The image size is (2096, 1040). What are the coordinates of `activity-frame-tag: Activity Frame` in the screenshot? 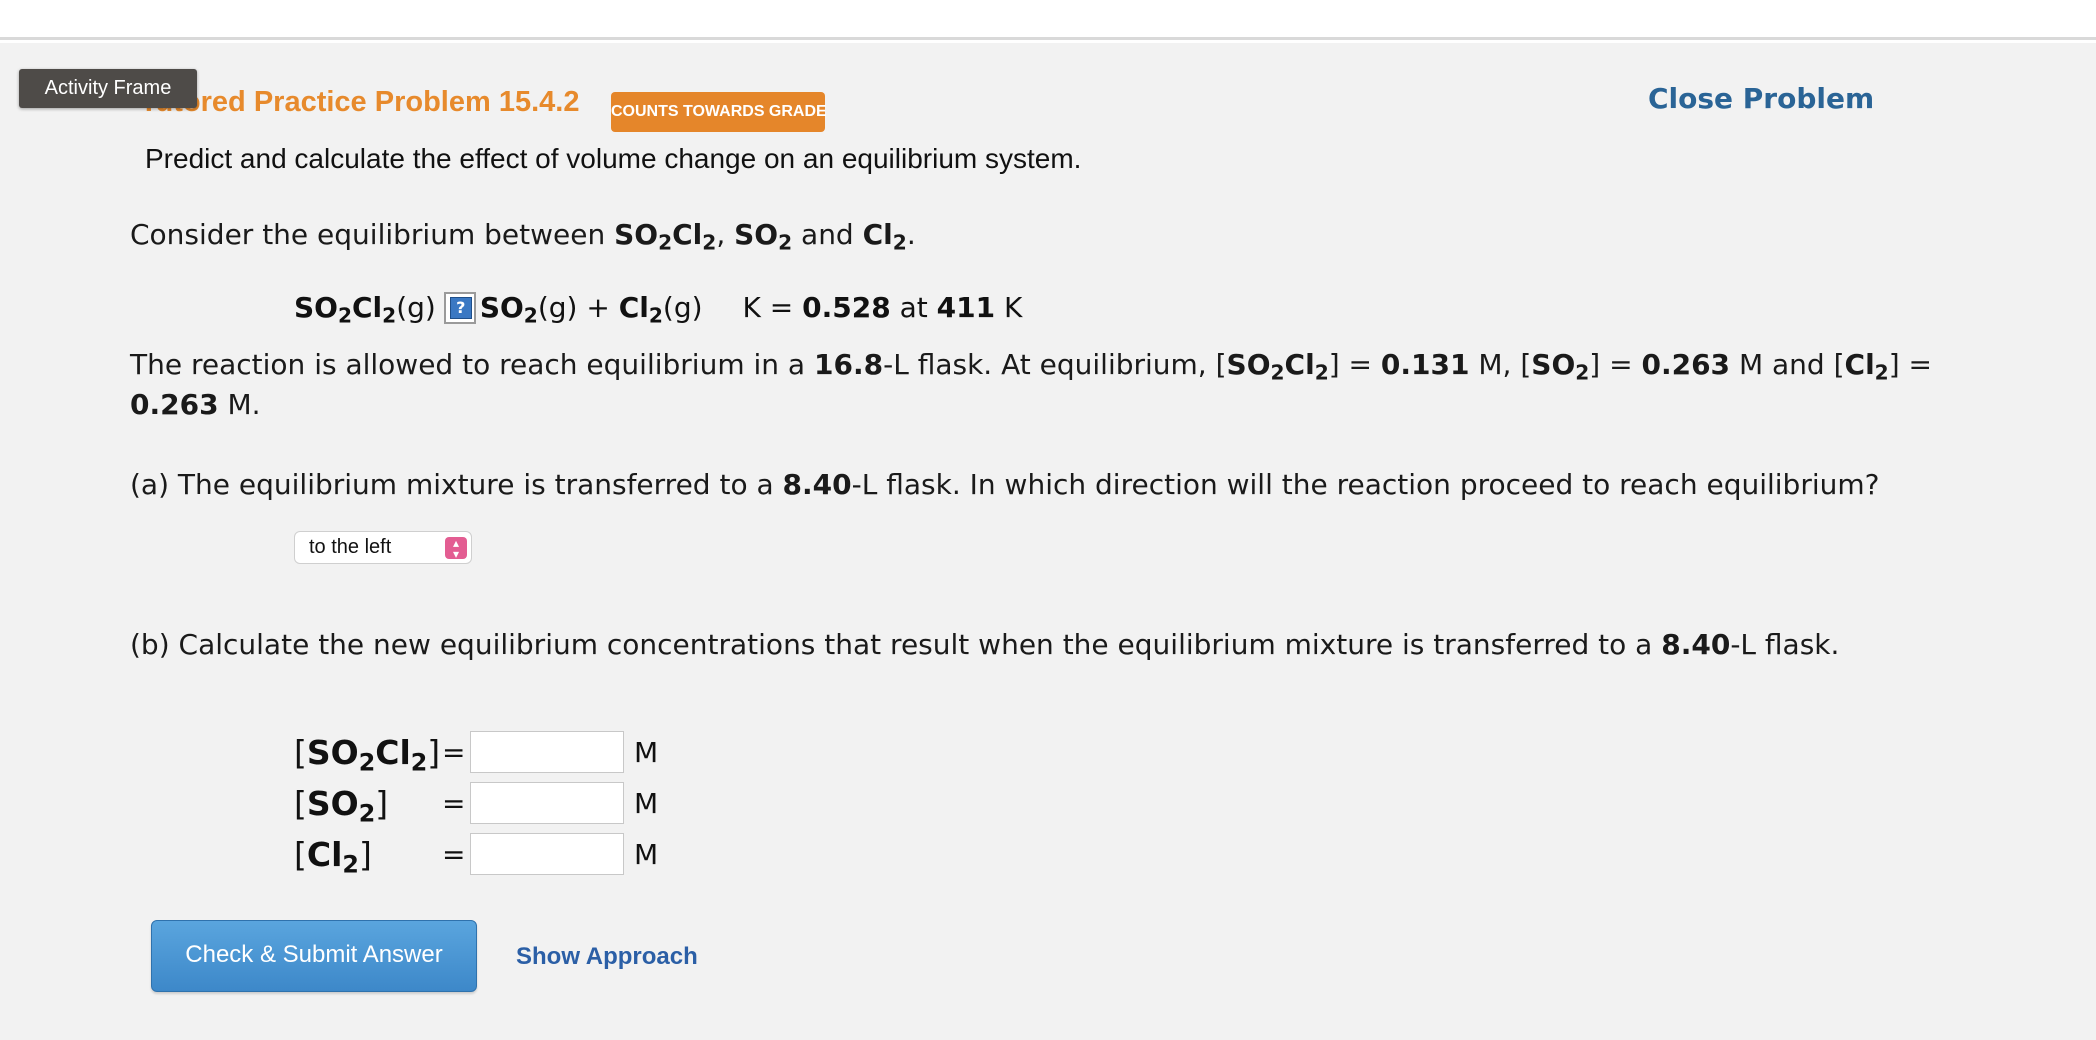 It's located at (108, 88).